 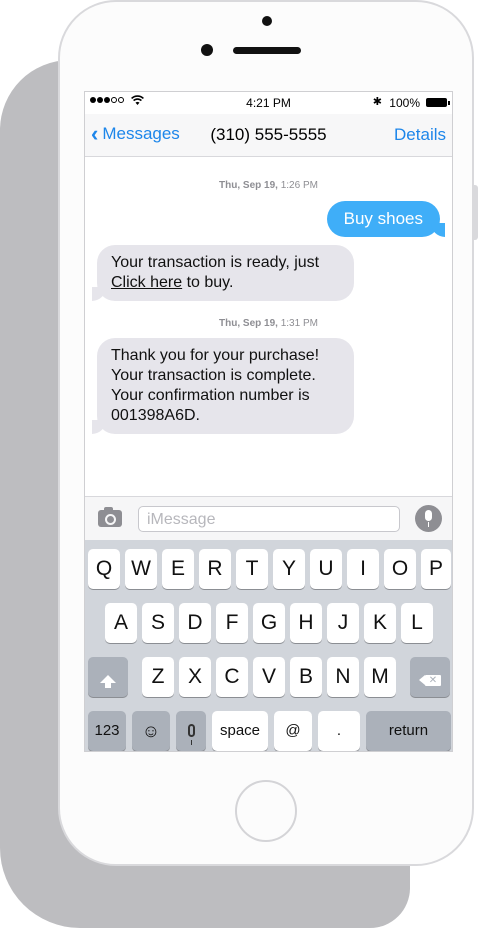 I want to click on key-j: J, so click(x=343, y=623).